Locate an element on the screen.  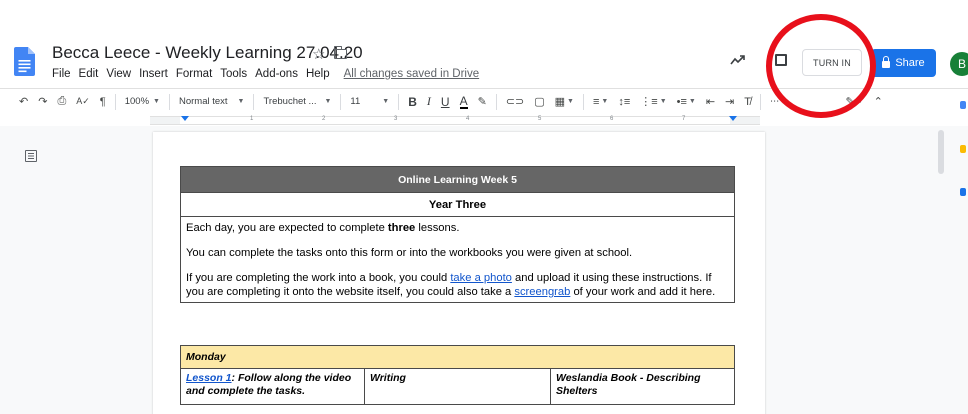
ruler: 1 2 3 4 5 6 7 is located at coordinates (455, 120).